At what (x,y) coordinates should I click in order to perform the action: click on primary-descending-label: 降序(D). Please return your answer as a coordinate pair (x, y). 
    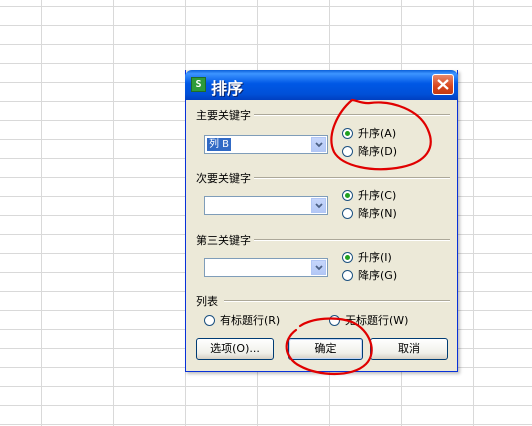
    Looking at the image, I should click on (378, 151).